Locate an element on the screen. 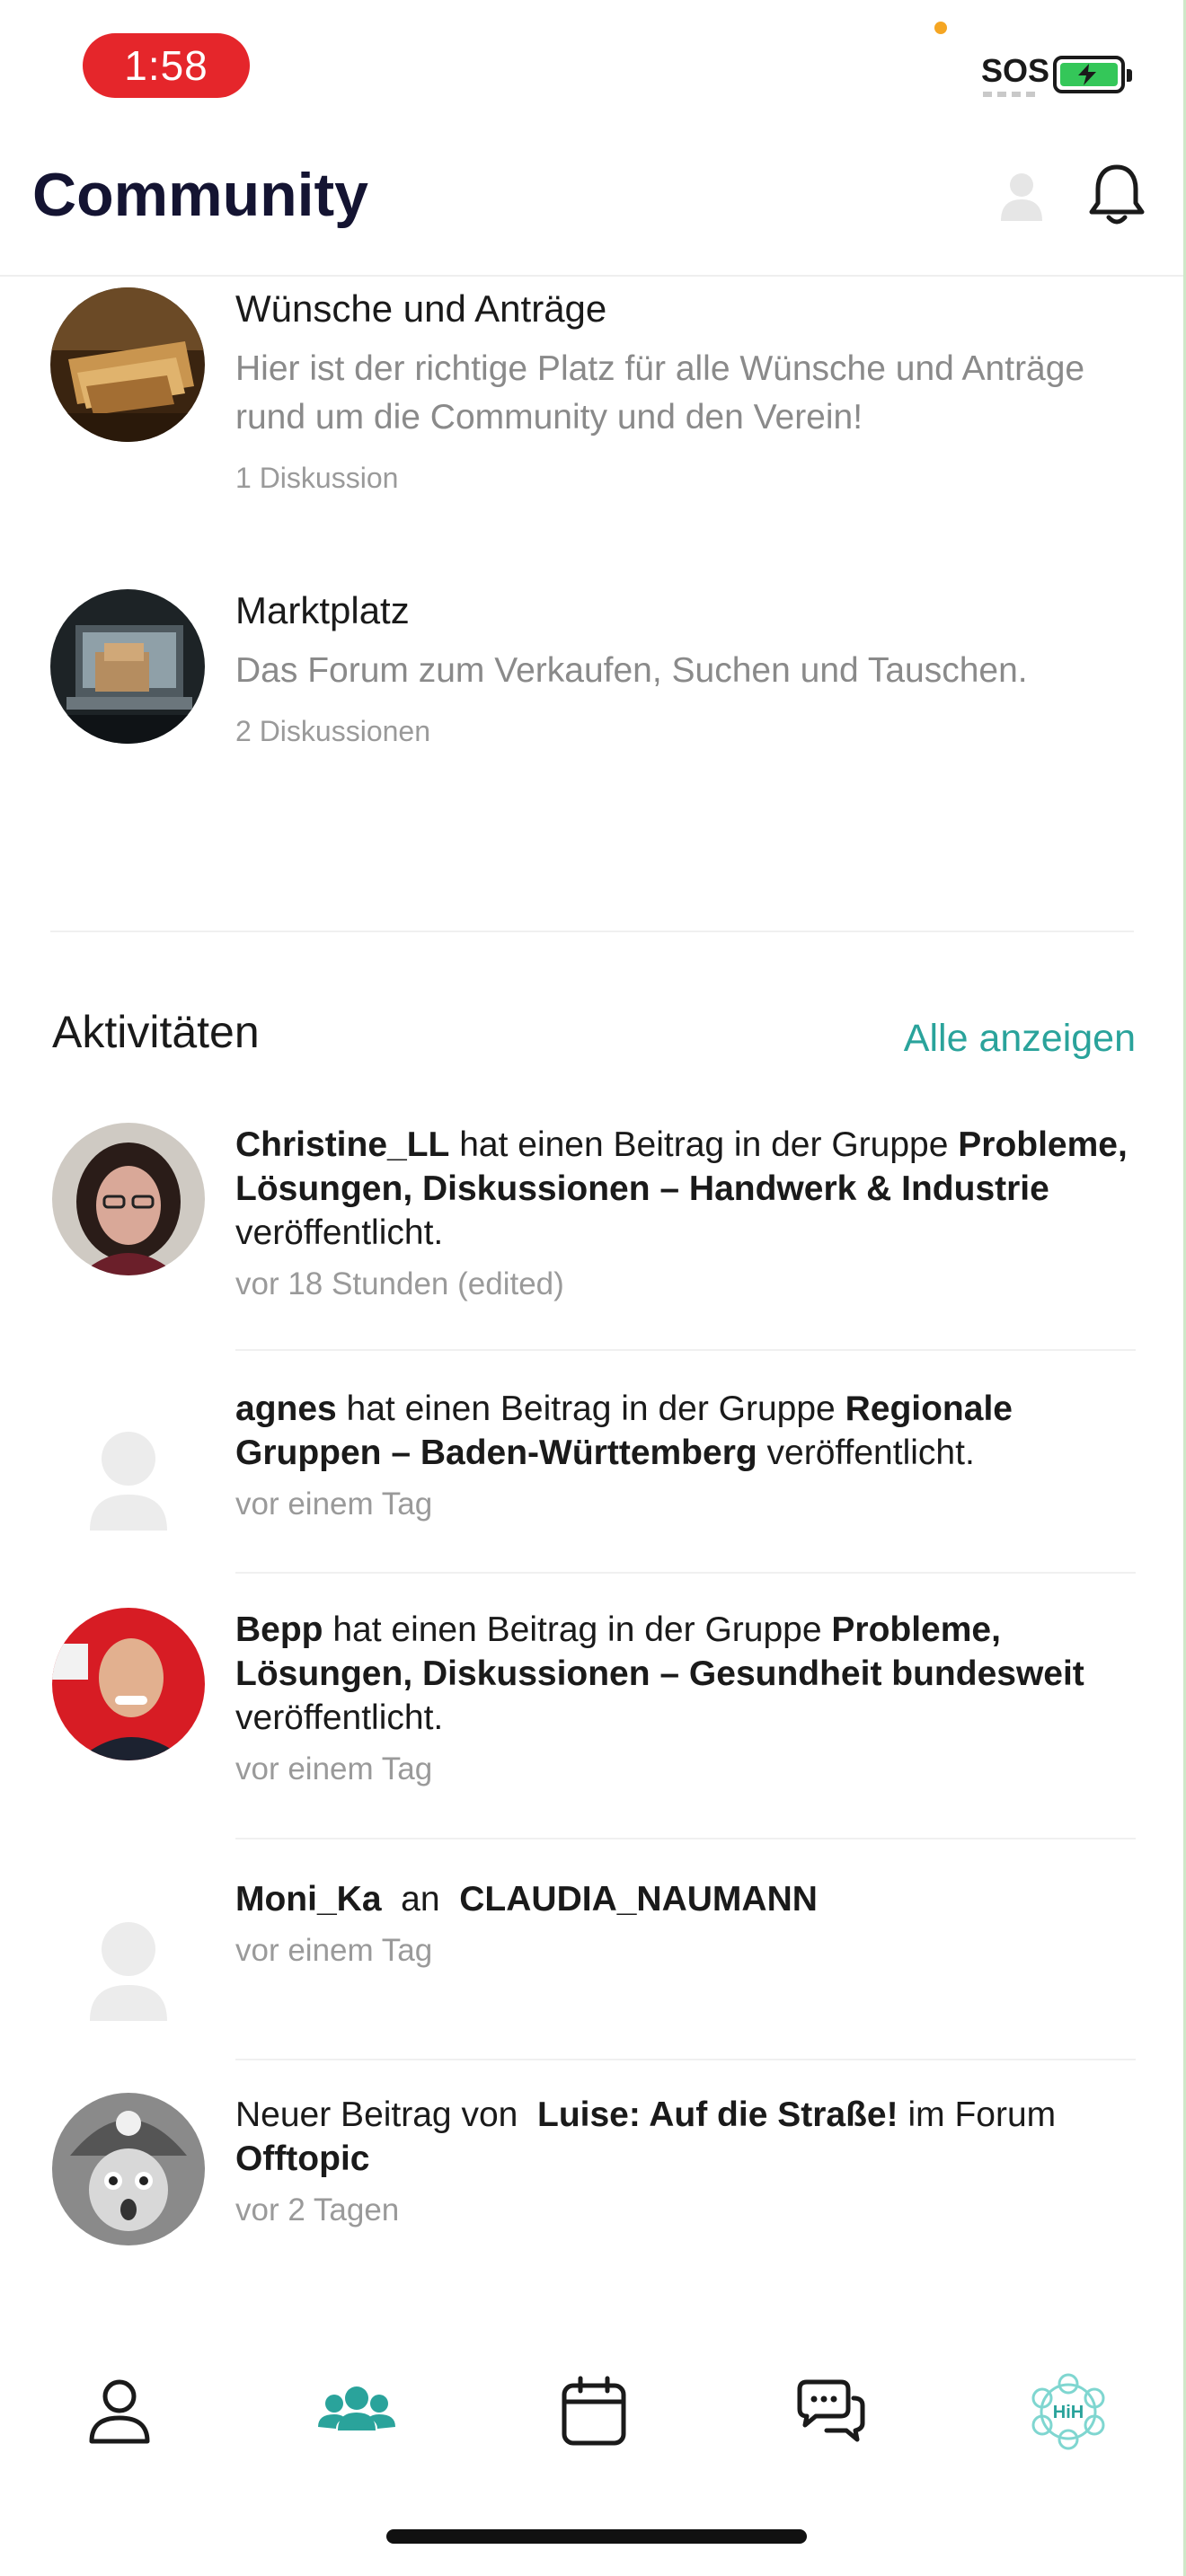 This screenshot has height=2576, width=1186. activity-user: Luise: Auf die Straße! is located at coordinates (717, 2114).